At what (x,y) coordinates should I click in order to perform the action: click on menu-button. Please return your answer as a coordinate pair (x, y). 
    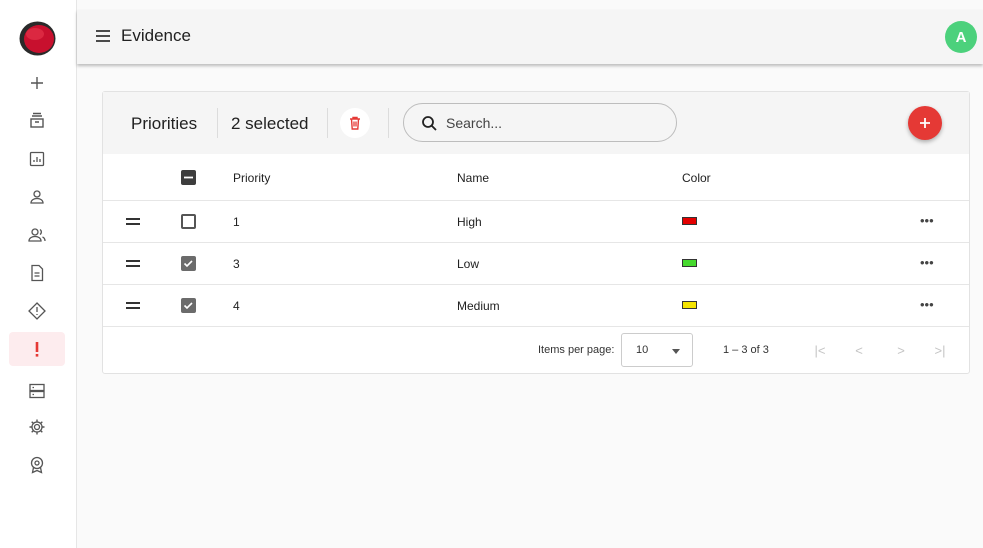
    Looking at the image, I should click on (103, 36).